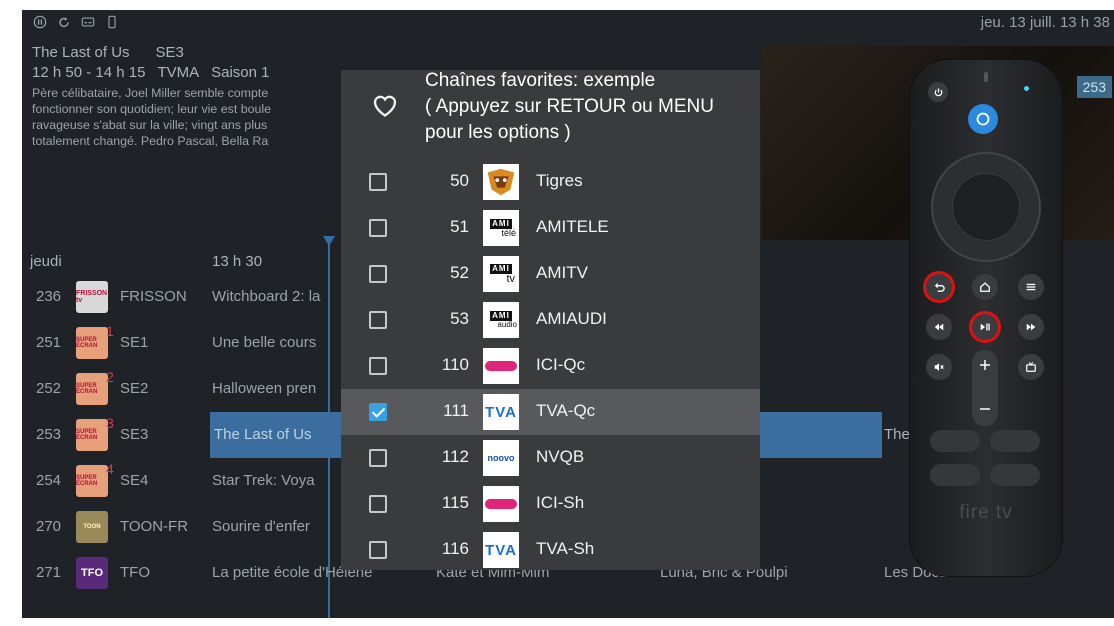  What do you see at coordinates (985, 388) in the screenshot?
I see `volume-rocker` at bounding box center [985, 388].